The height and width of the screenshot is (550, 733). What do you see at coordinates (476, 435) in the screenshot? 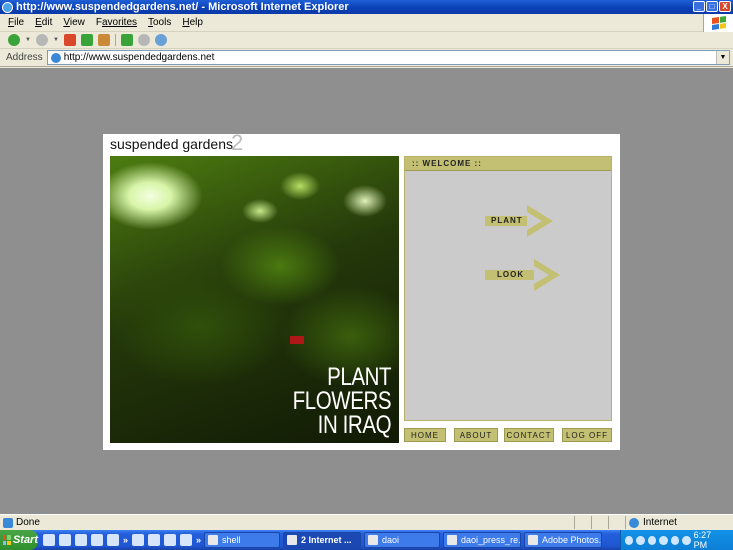
I see `nav-about-button: ABOUT` at bounding box center [476, 435].